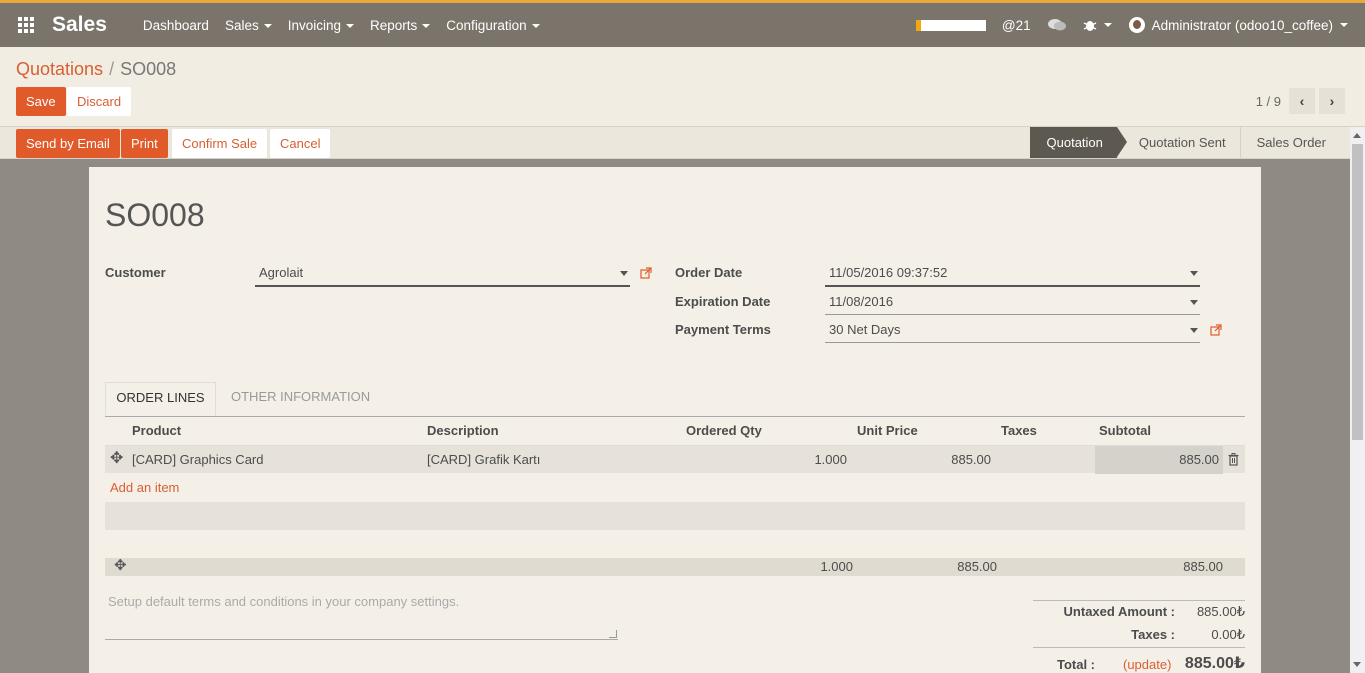 This screenshot has height=673, width=1365. What do you see at coordinates (918, 25) in the screenshot?
I see `progress-fill` at bounding box center [918, 25].